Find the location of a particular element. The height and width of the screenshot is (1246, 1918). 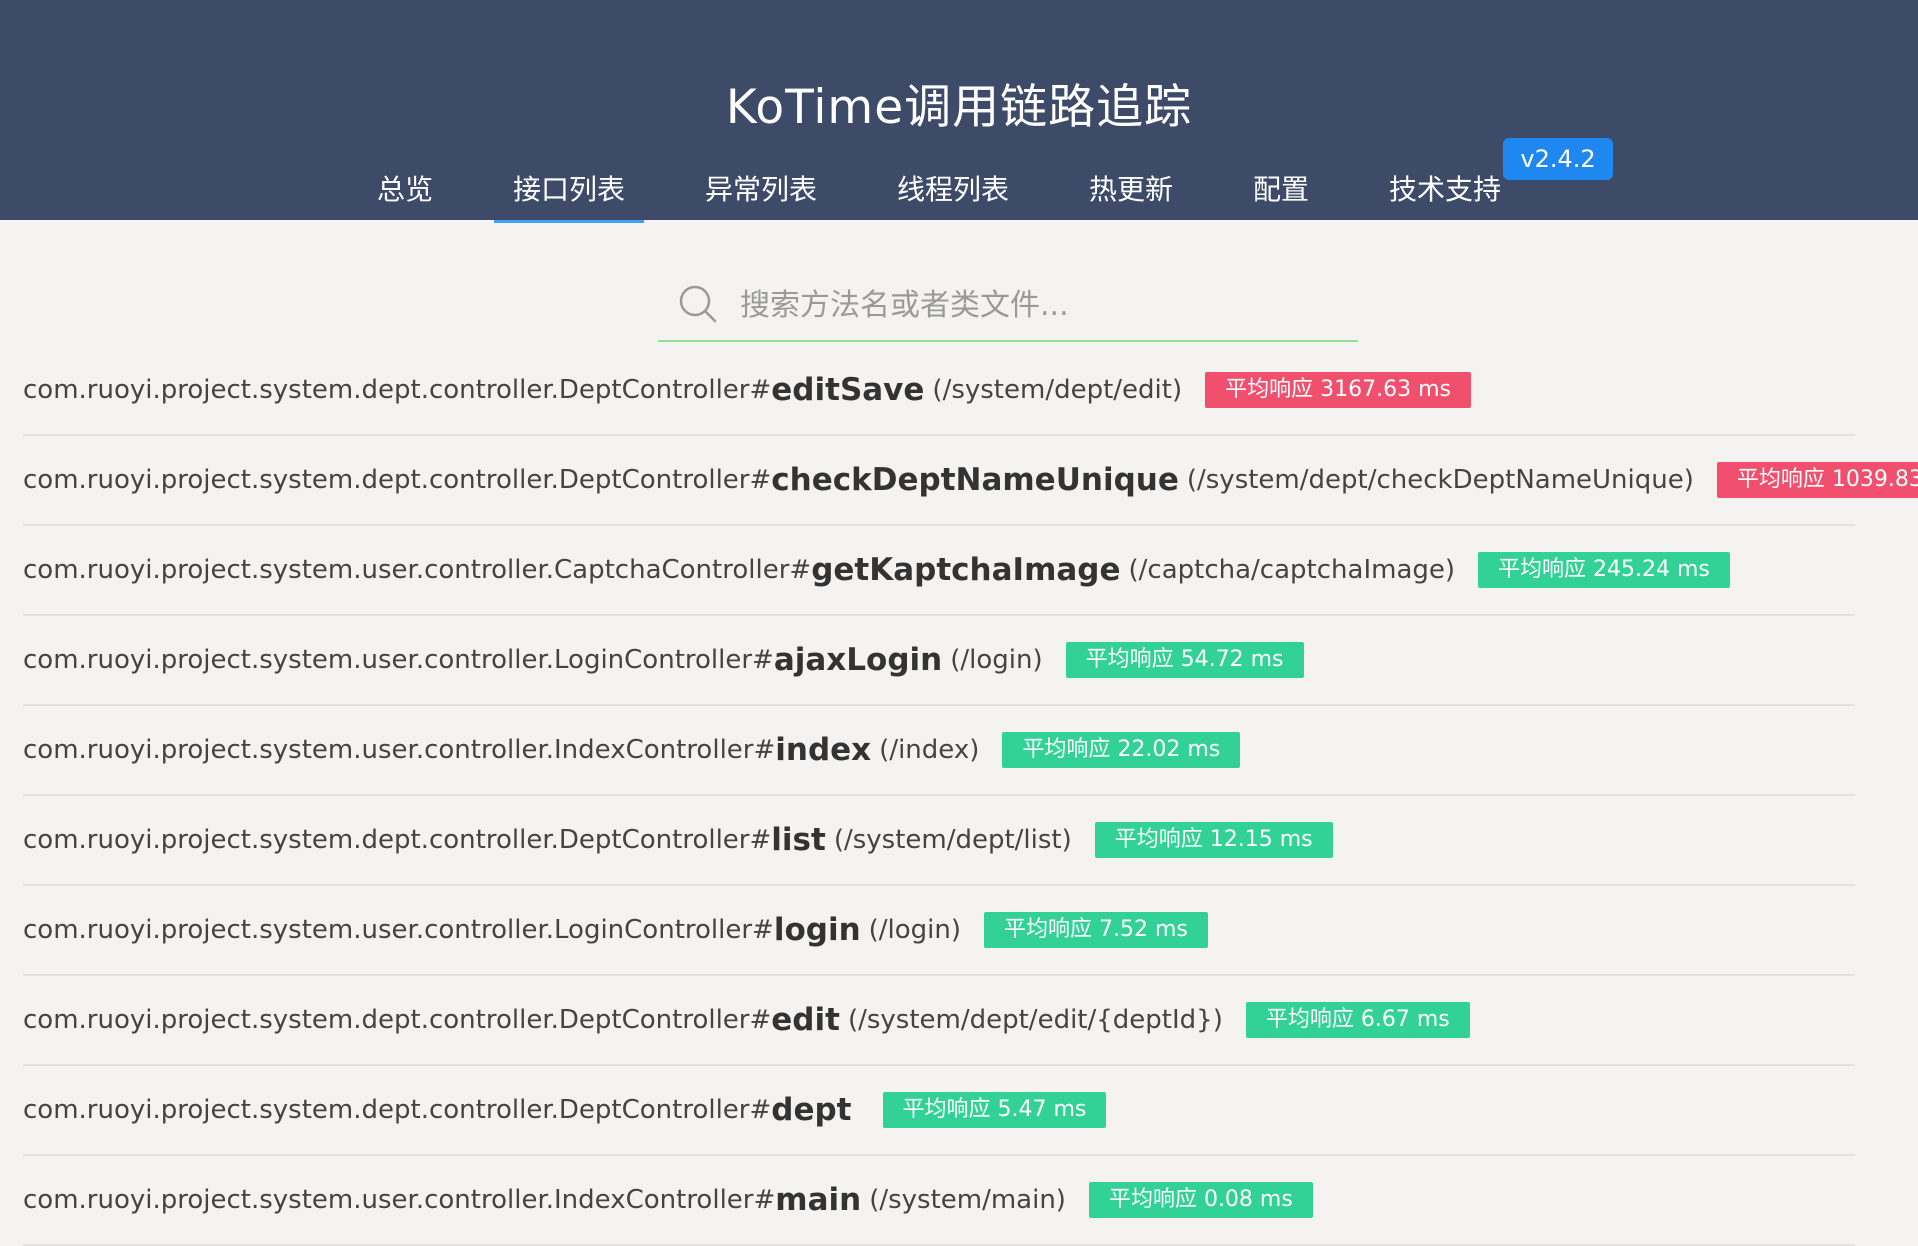

api-method-name: editSave is located at coordinates (848, 390).